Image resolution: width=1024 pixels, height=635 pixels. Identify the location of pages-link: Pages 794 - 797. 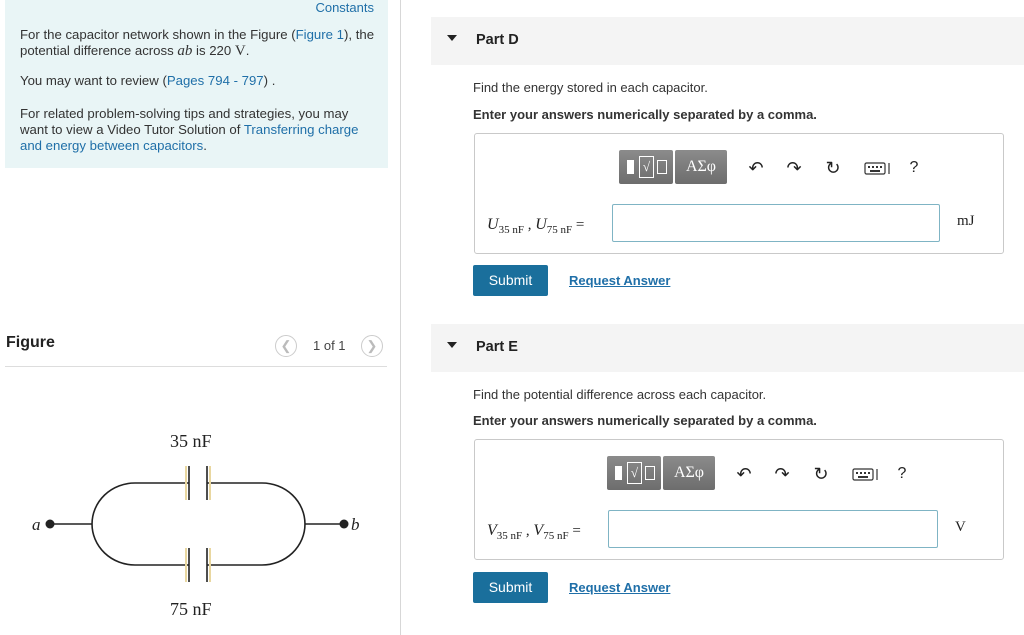
(215, 80).